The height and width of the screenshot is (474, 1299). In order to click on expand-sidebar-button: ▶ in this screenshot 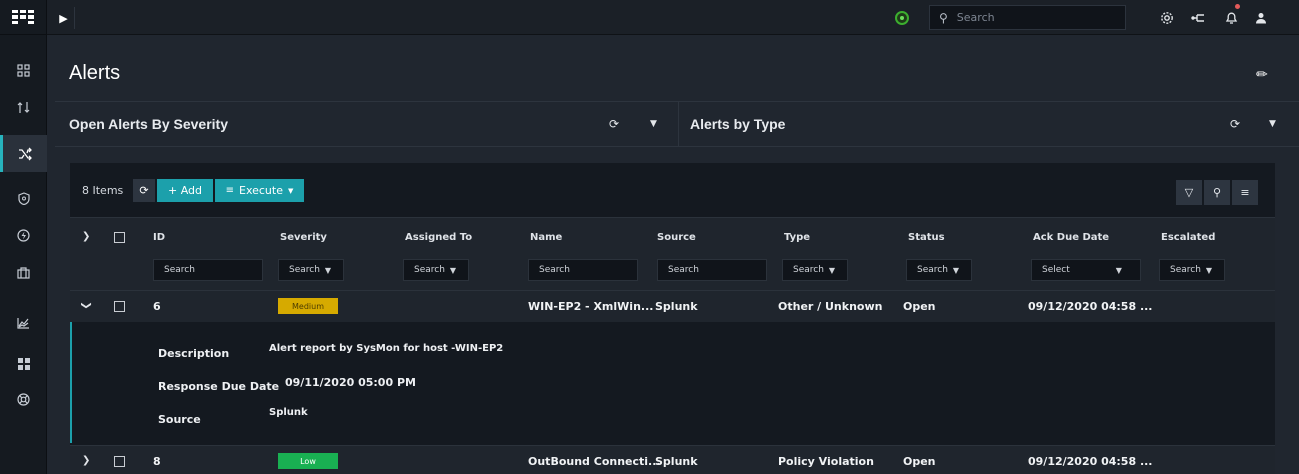, I will do `click(64, 18)`.